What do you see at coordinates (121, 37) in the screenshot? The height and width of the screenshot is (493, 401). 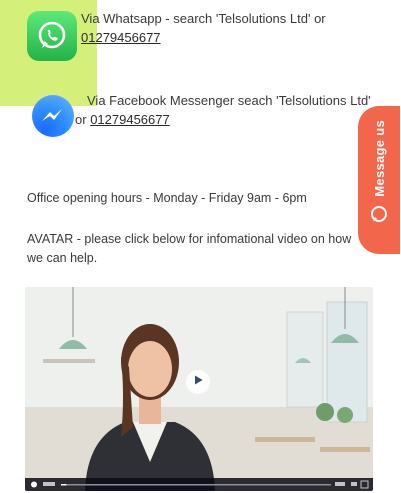 I see `whatsapp-phone-link: 01279456677` at bounding box center [121, 37].